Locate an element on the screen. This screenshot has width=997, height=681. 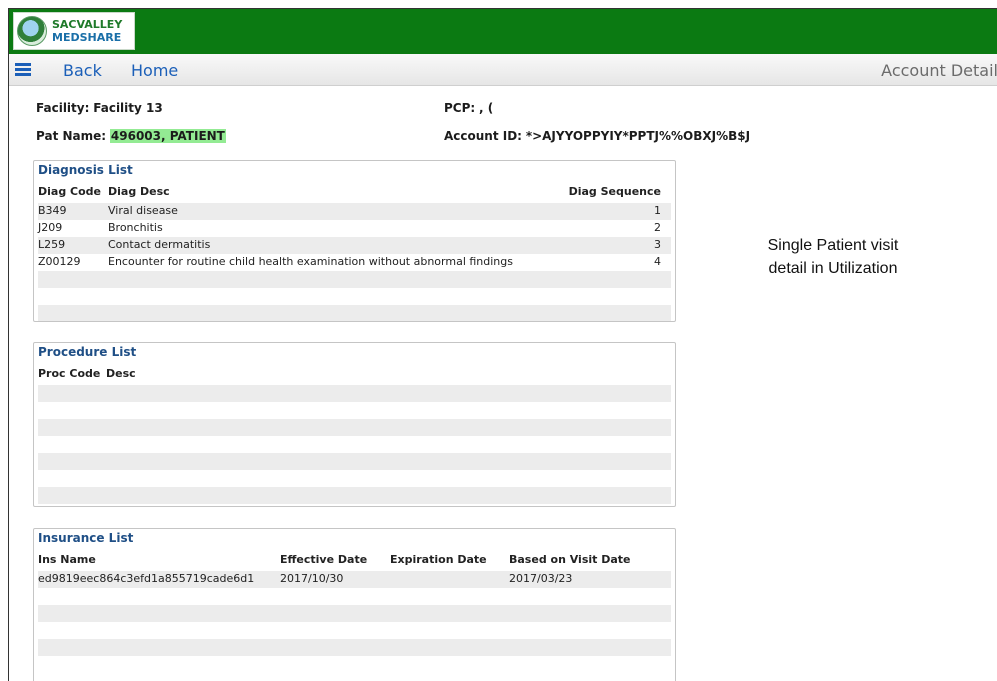
effective-date-cell: 2017/10/30 is located at coordinates (312, 578).